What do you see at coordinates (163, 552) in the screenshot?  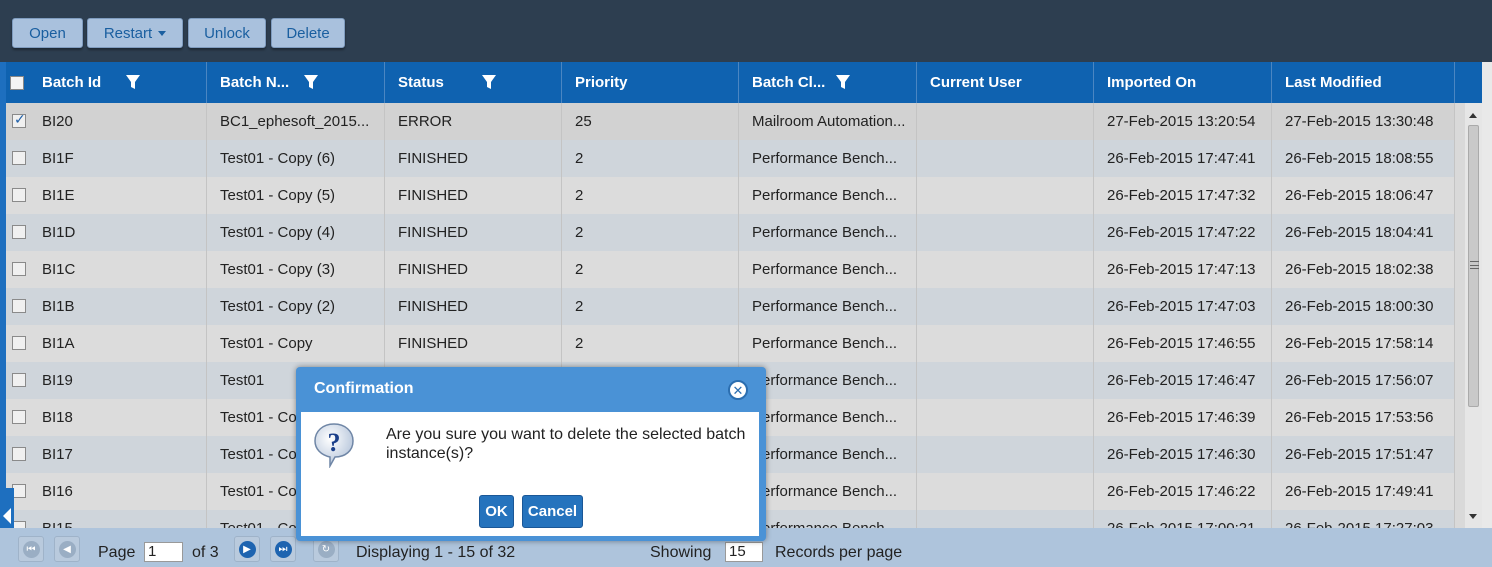 I see `page-number-input: 1` at bounding box center [163, 552].